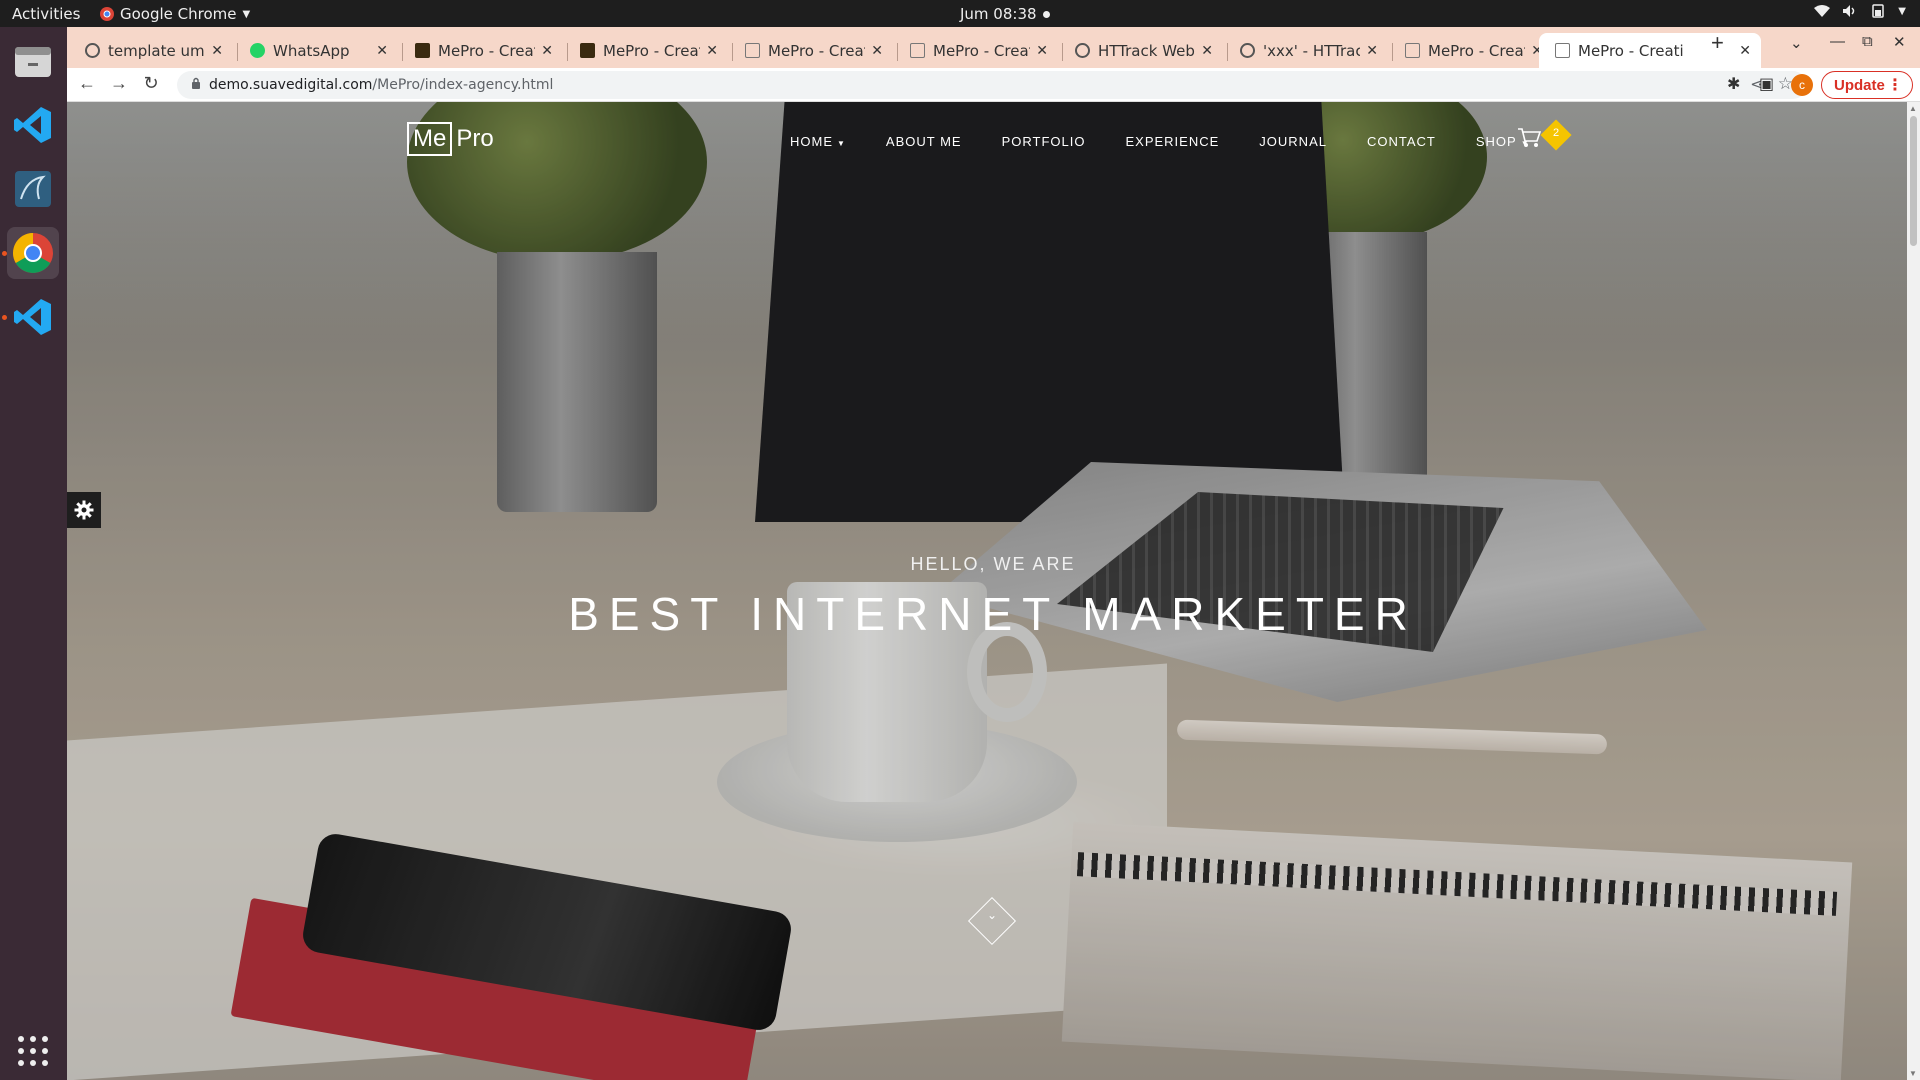 Image resolution: width=1920 pixels, height=1080 pixels. I want to click on app-name: Google Chrome, so click(178, 14).